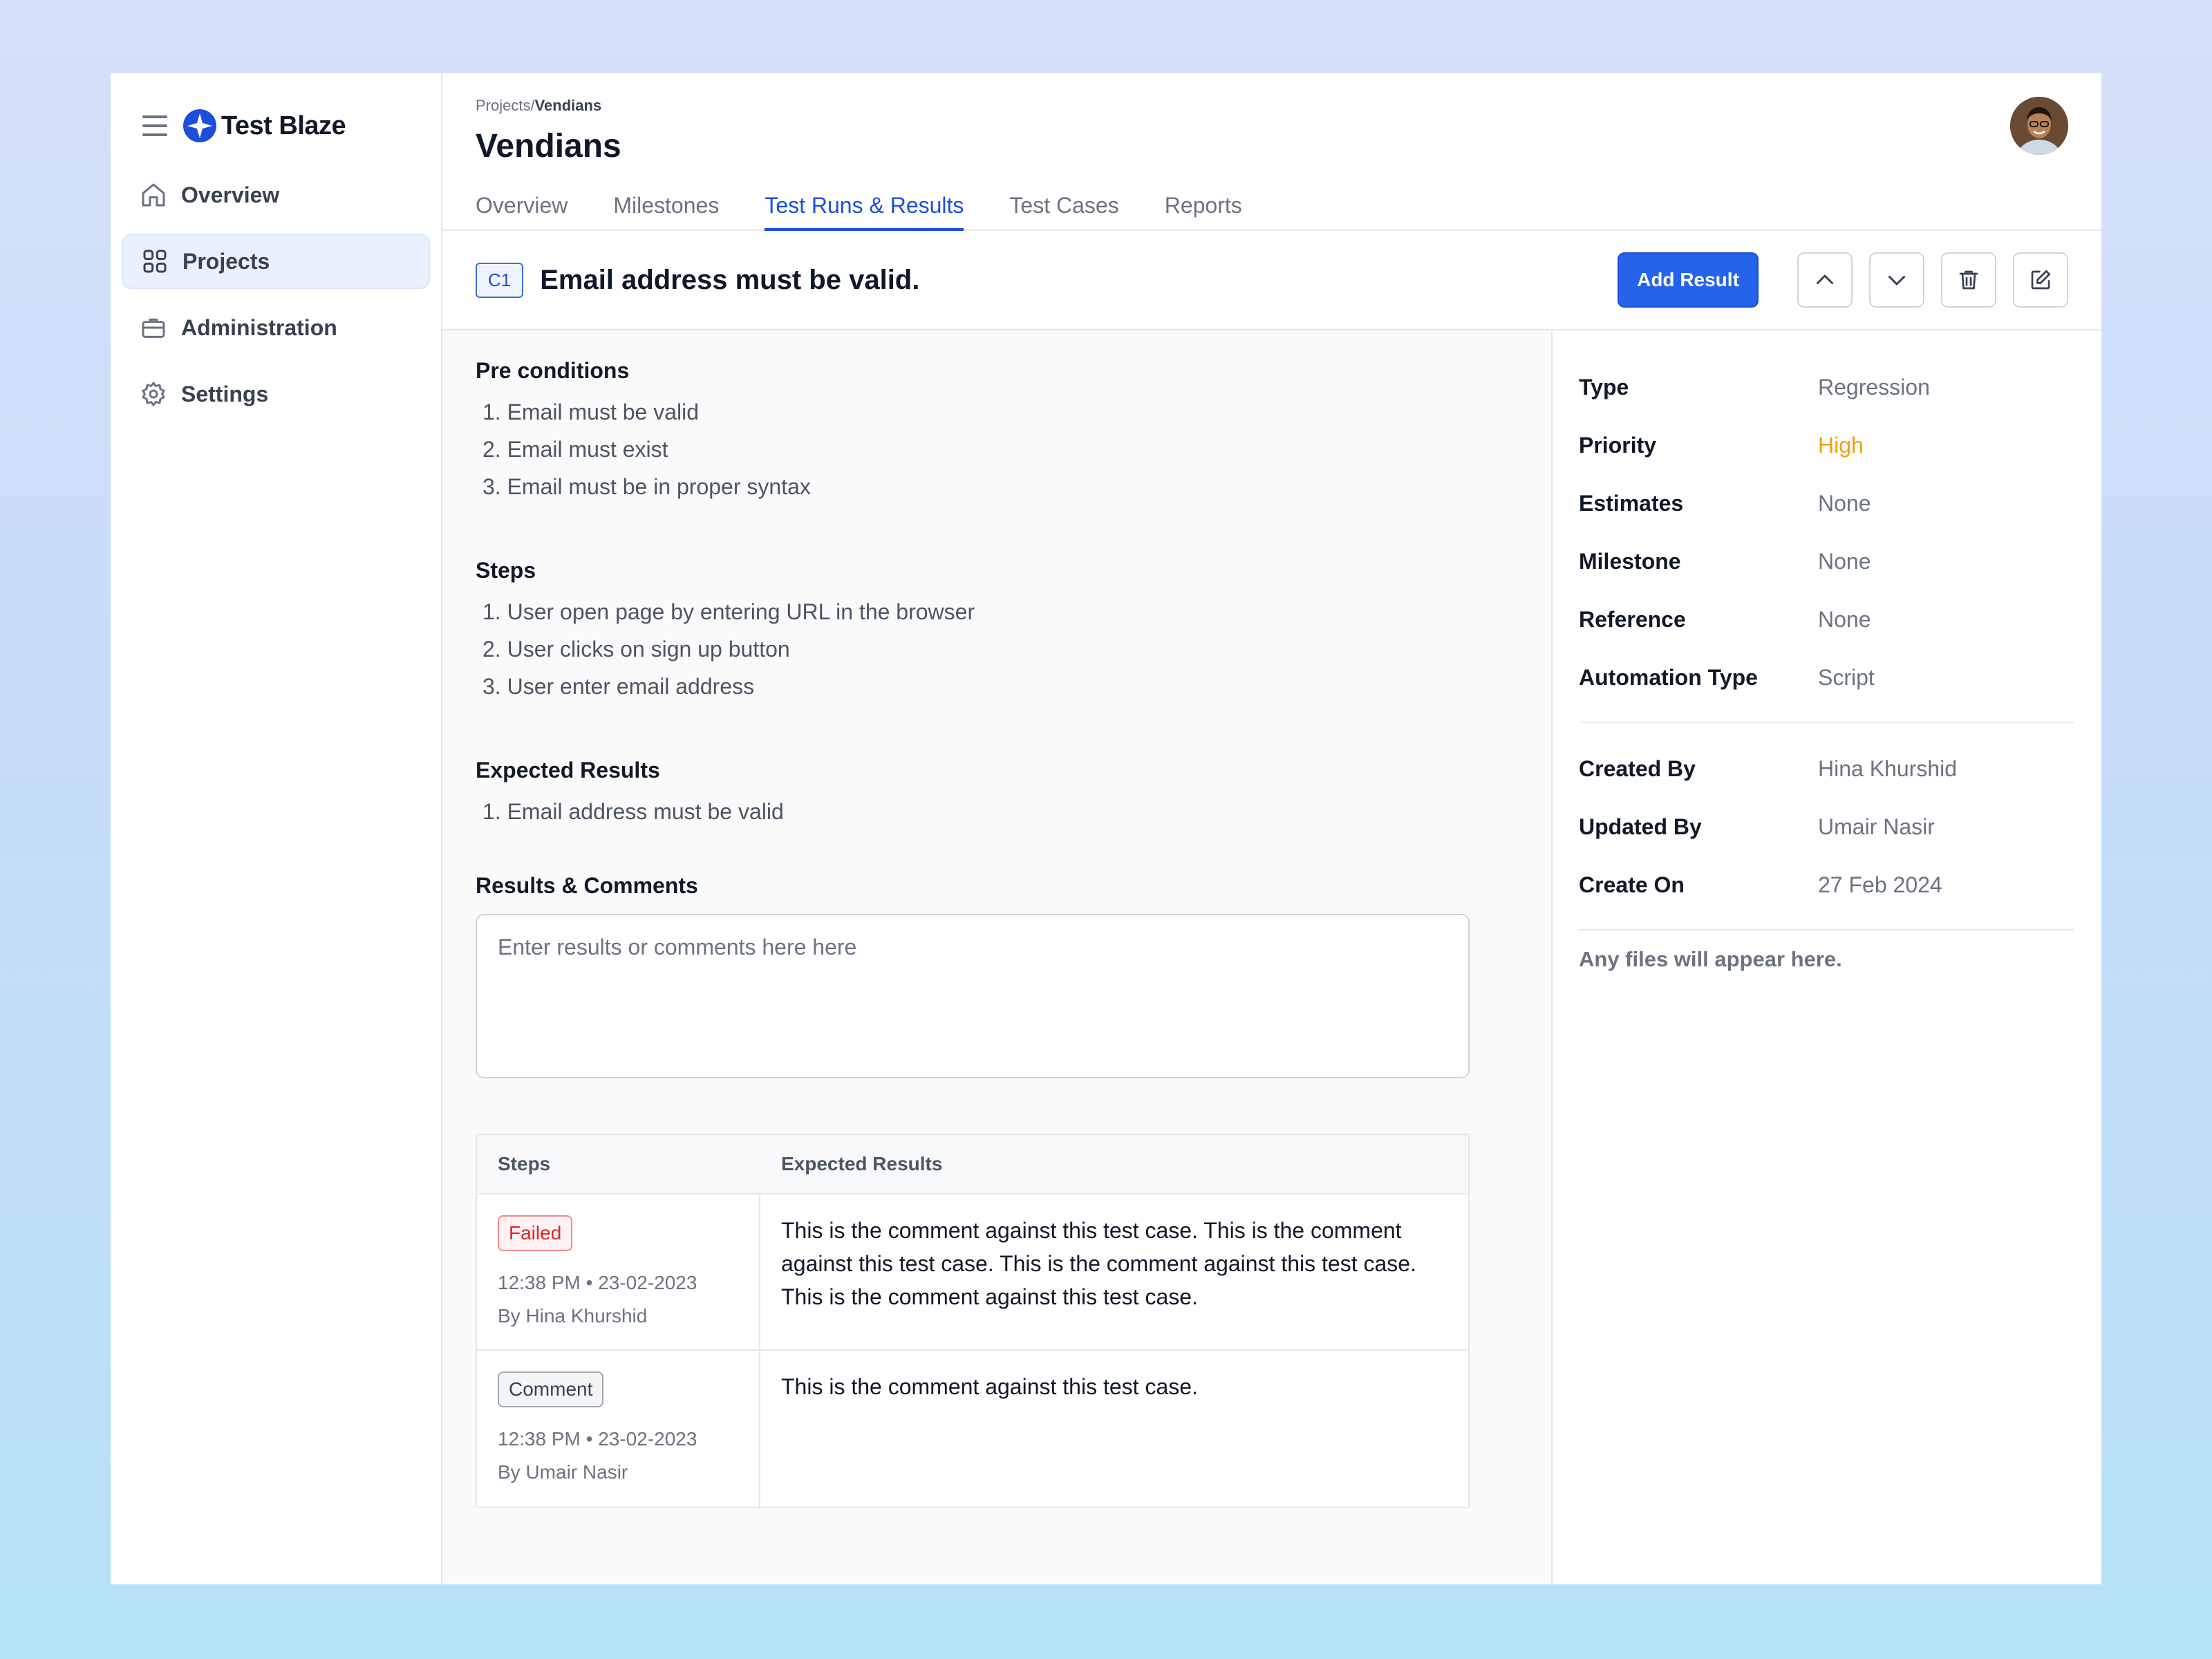 The width and height of the screenshot is (2212, 1659). I want to click on edit-button, so click(2041, 280).